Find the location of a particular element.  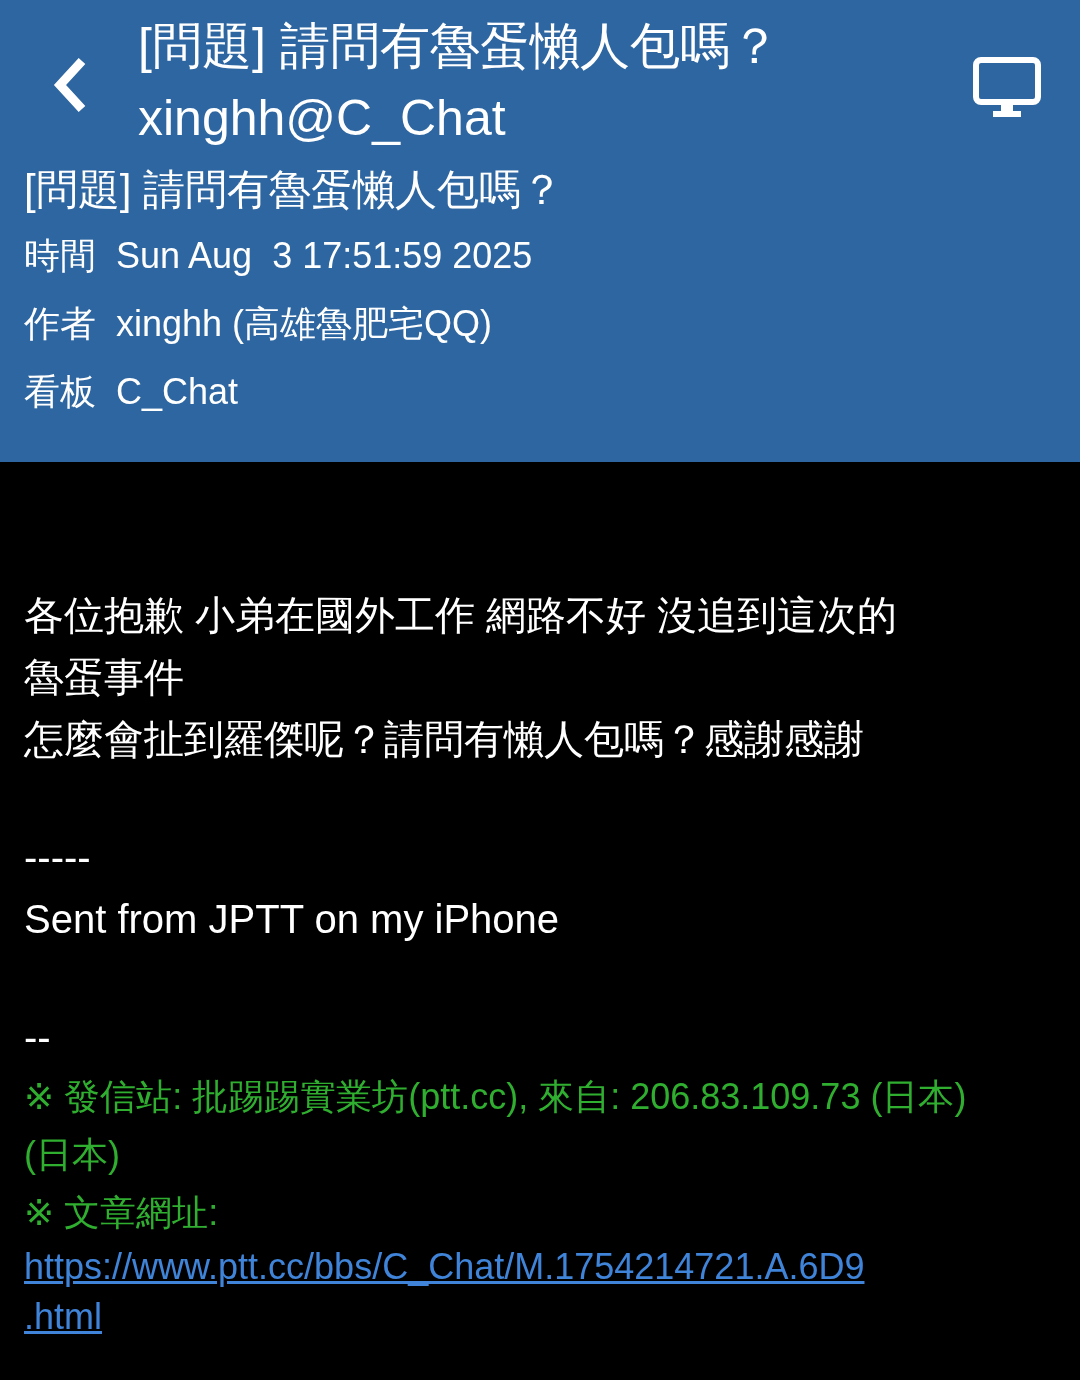

signature-line: ※ 文章網址: is located at coordinates (122, 1213).